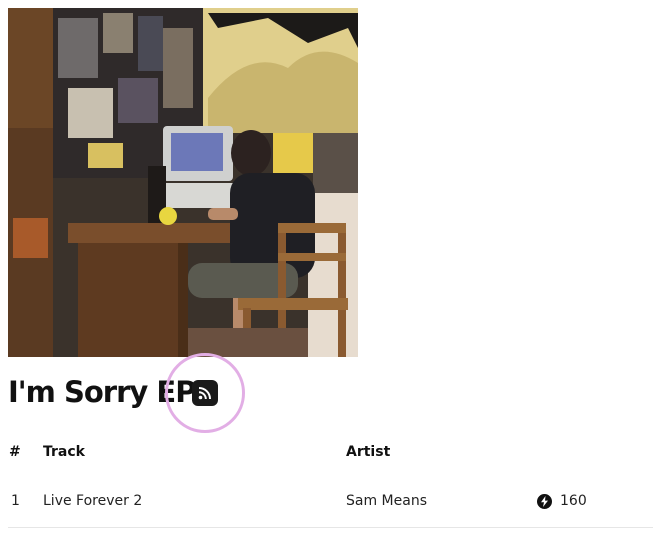  I want to click on track-plays: 160, so click(562, 501).